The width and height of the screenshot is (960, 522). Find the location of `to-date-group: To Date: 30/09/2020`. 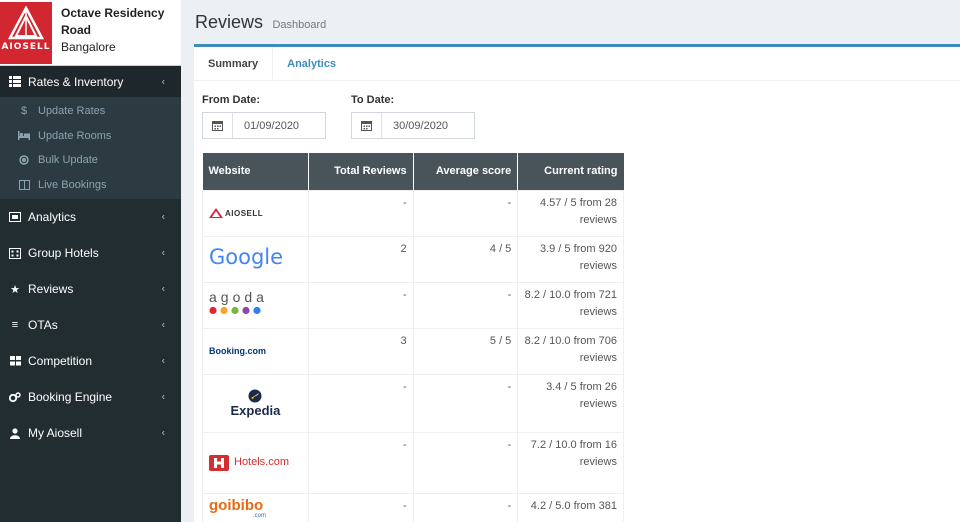

to-date-group: To Date: 30/09/2020 is located at coordinates (413, 116).